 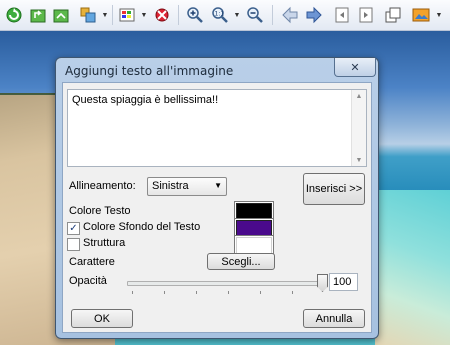 I want to click on batch-dropdown-icon: ▼, so click(x=105, y=15).